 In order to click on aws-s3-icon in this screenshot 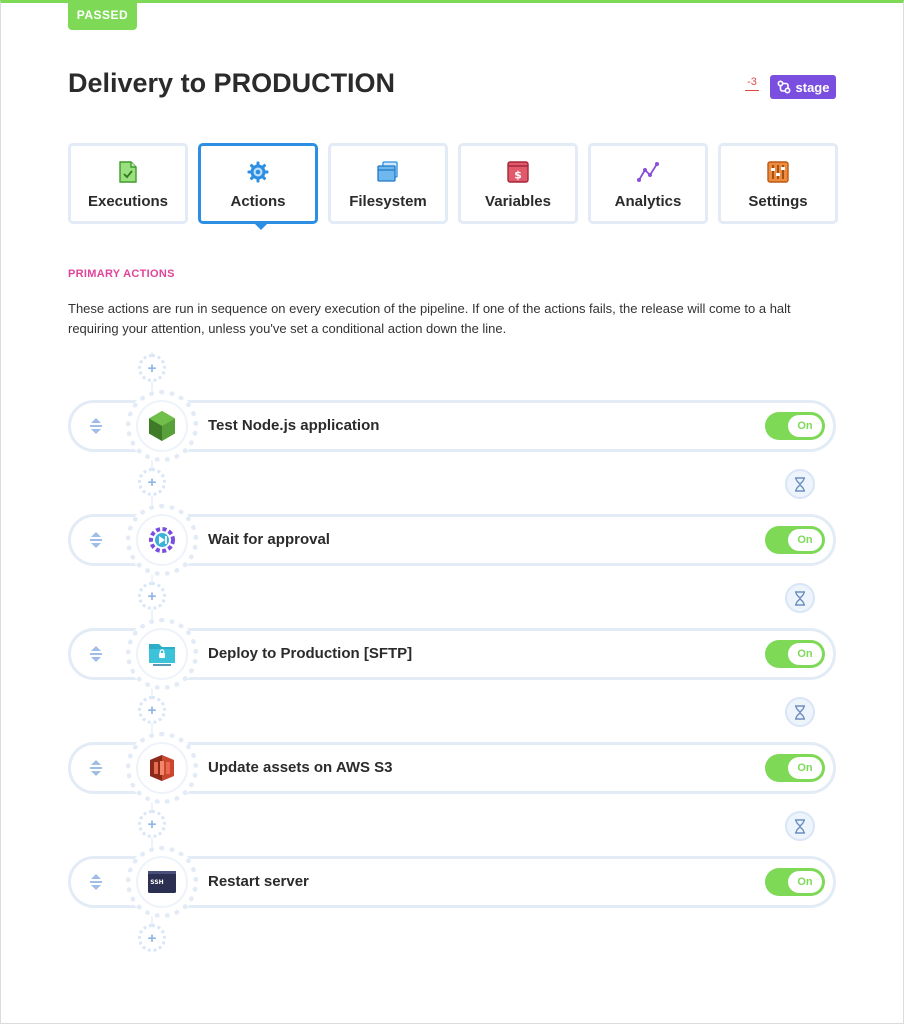, I will do `click(162, 768)`.